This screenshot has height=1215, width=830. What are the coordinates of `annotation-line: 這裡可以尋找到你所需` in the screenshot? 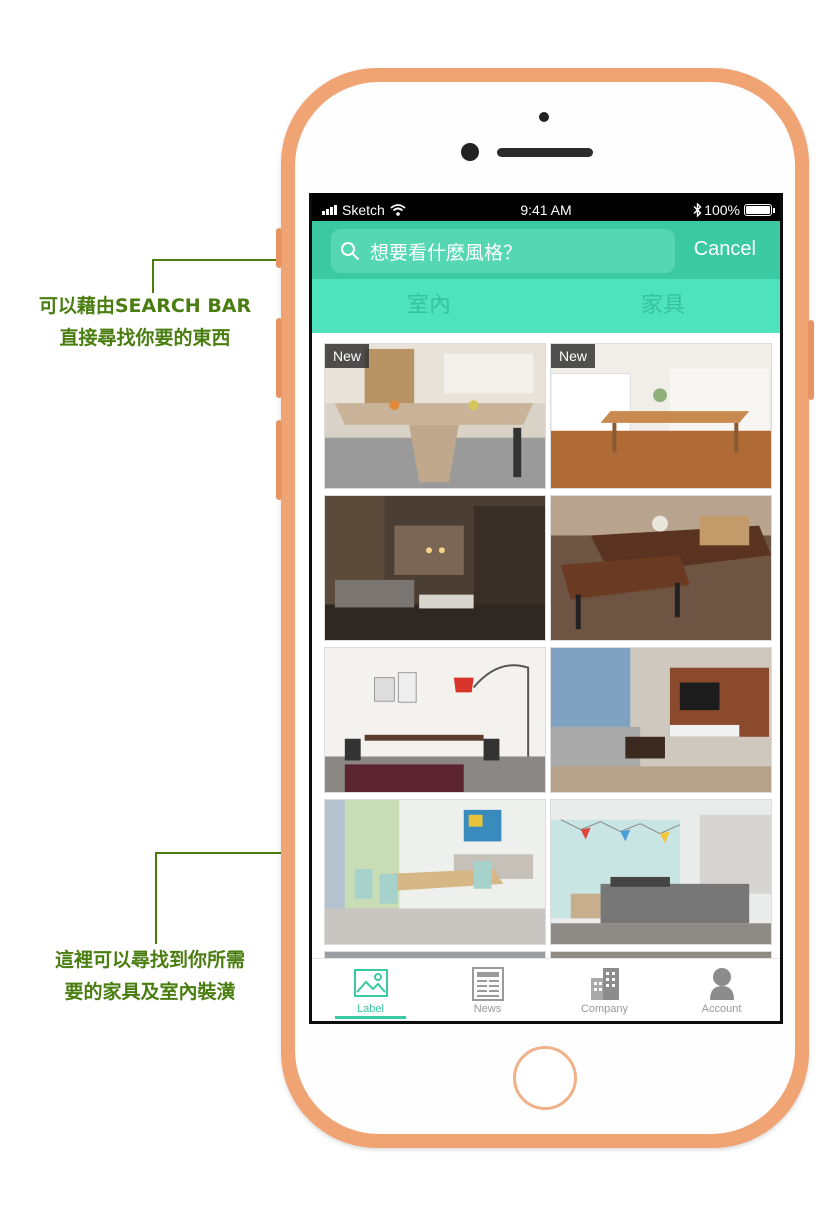 It's located at (149, 960).